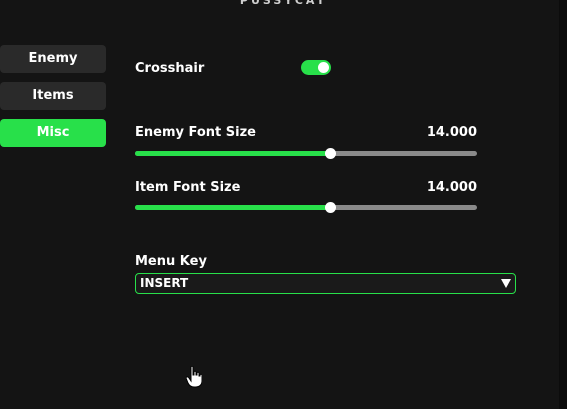  I want to click on crosshair-toggle, so click(316, 67).